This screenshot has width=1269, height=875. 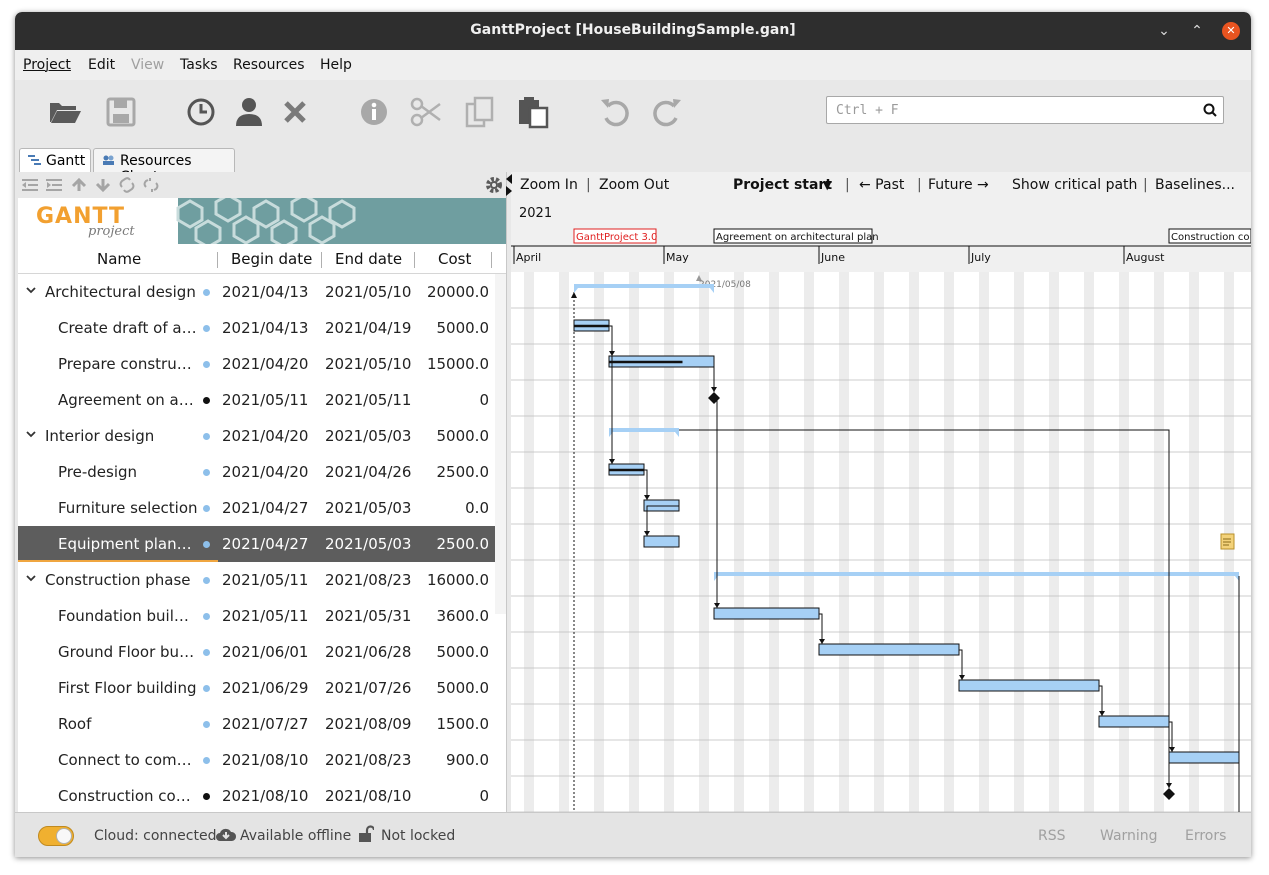 I want to click on milestone-diamond, so click(x=1169, y=794).